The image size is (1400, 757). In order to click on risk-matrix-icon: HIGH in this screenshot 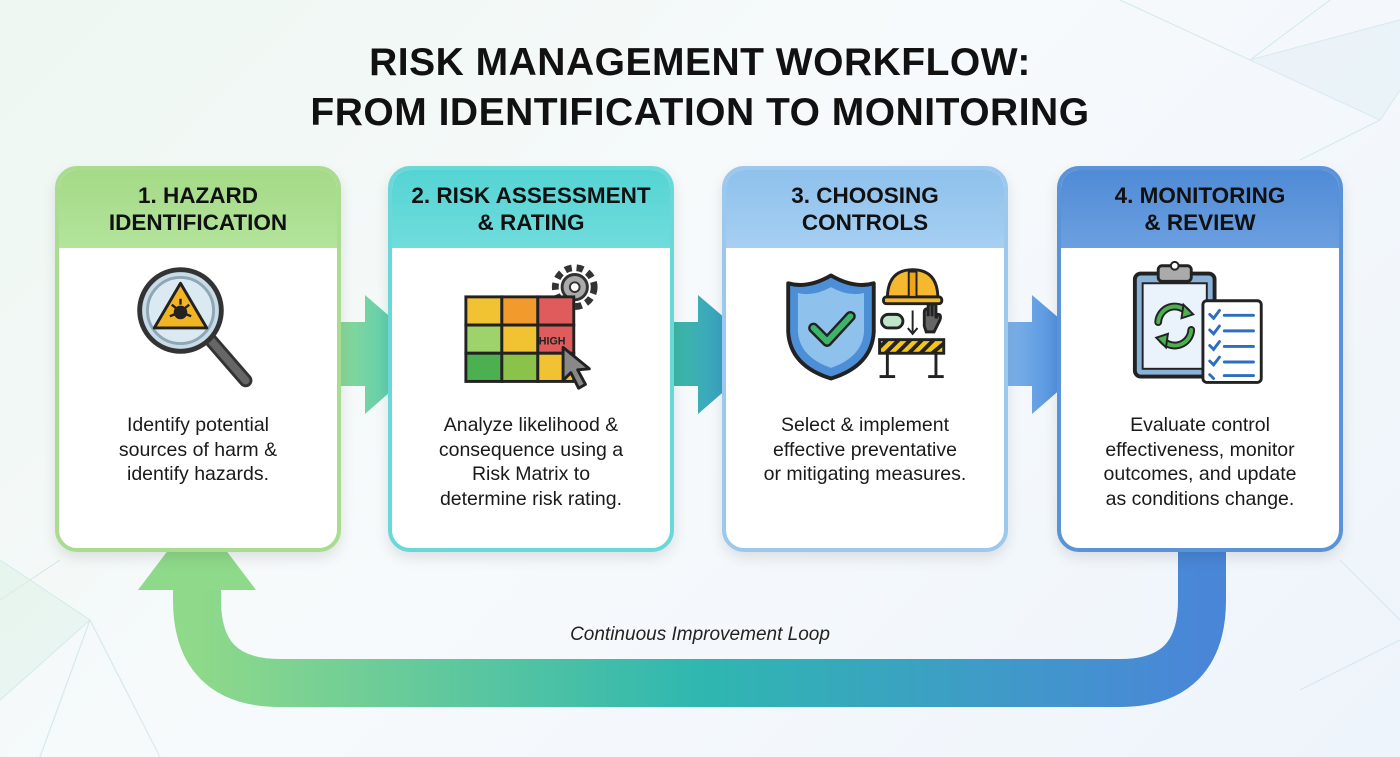, I will do `click(531, 327)`.